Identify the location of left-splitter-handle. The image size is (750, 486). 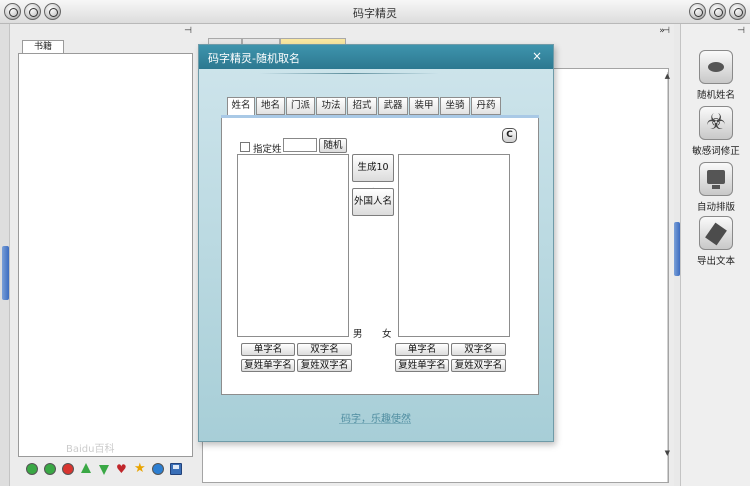
(5, 273).